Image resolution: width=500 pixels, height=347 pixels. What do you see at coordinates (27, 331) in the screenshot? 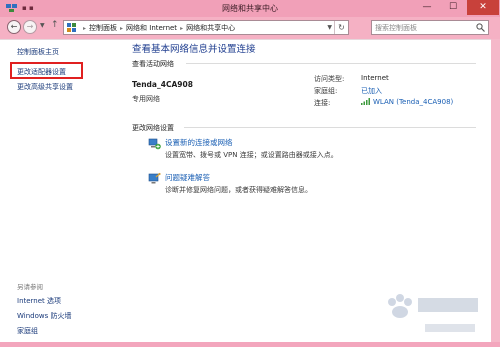
I see `sidebar-item-homegroup: 家庭组` at bounding box center [27, 331].